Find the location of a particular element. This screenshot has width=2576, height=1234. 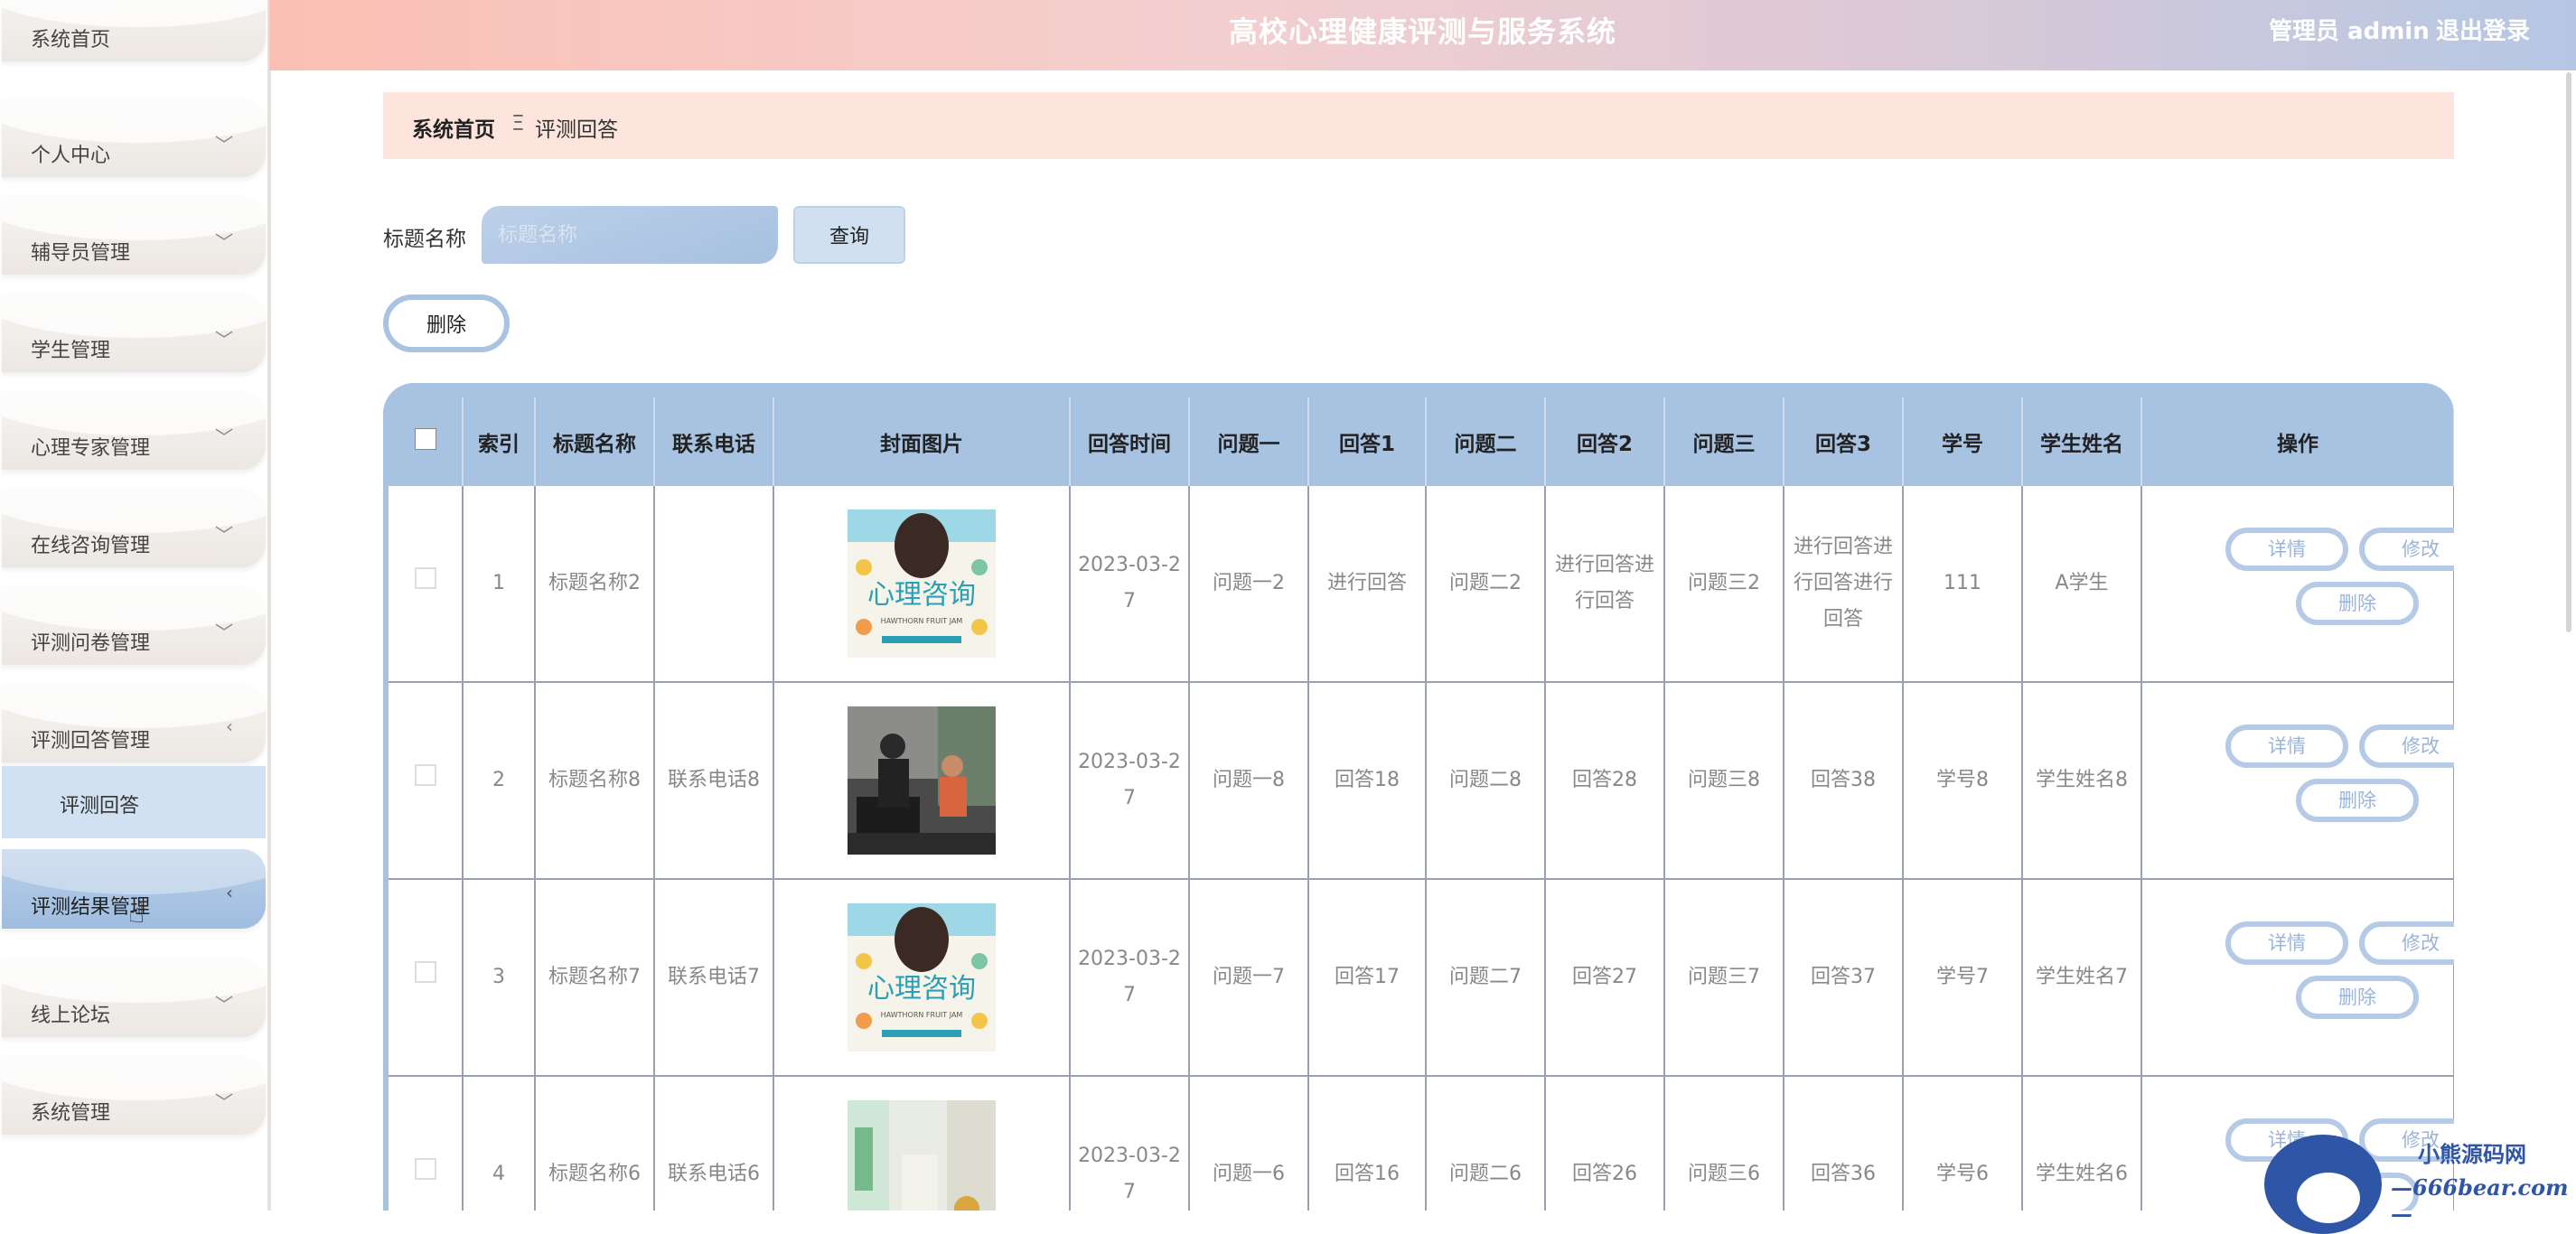

column-header: 问题三 is located at coordinates (1724, 442).